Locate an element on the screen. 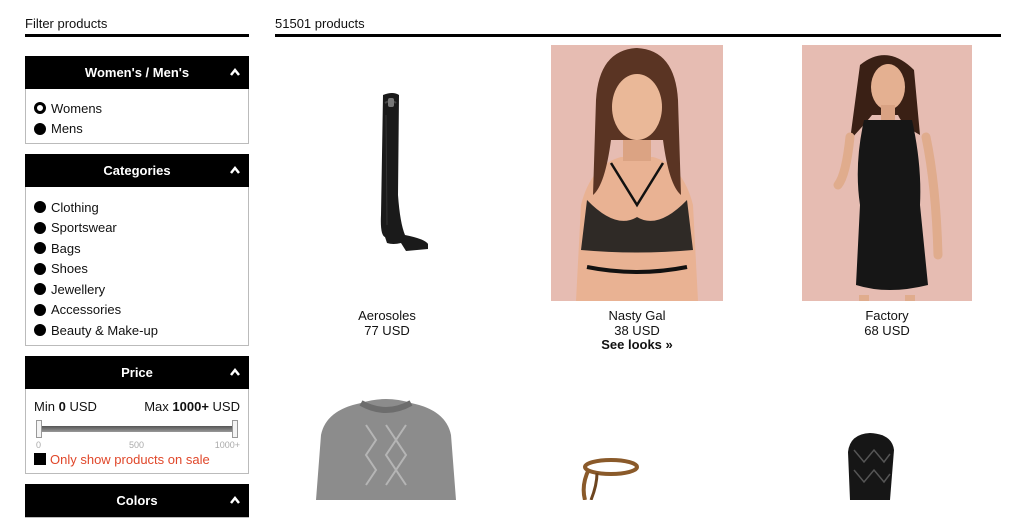  category-beauty: Beauty & Make-up is located at coordinates (137, 330).